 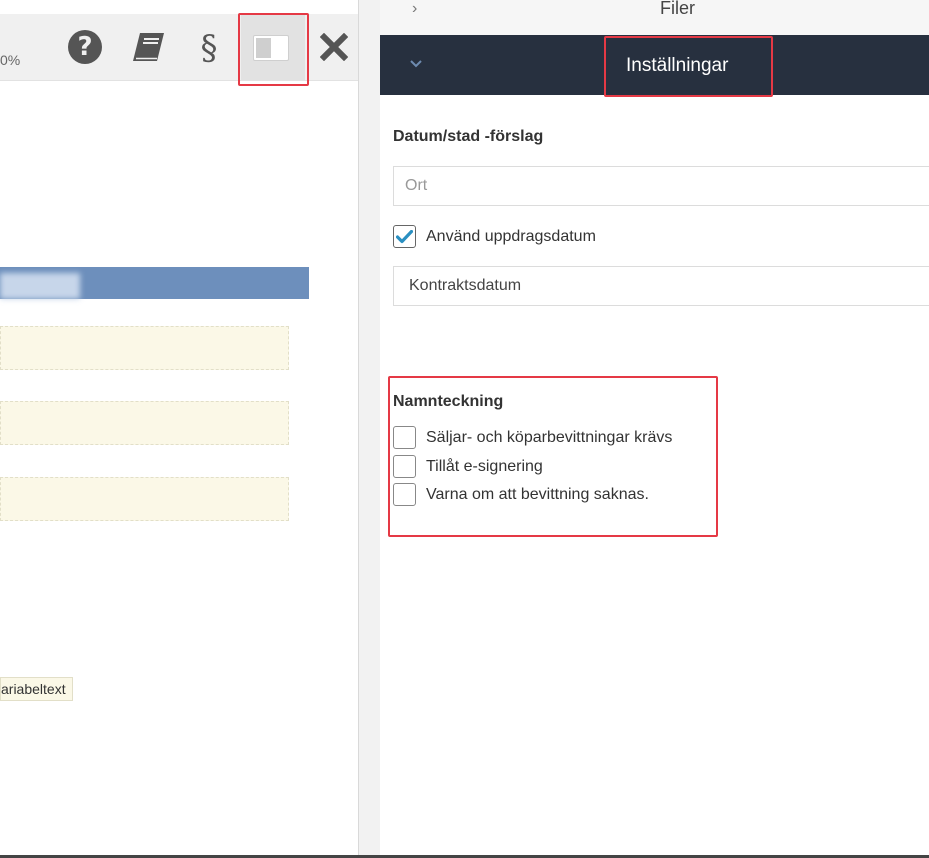 What do you see at coordinates (85, 47) in the screenshot?
I see `question-circle-icon: ?` at bounding box center [85, 47].